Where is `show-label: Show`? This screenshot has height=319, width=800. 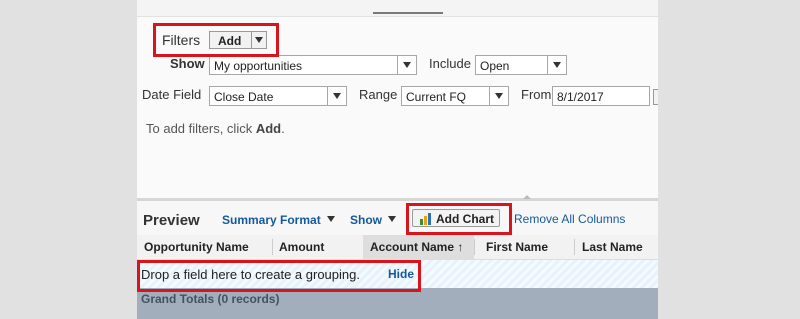
show-label: Show is located at coordinates (187, 63).